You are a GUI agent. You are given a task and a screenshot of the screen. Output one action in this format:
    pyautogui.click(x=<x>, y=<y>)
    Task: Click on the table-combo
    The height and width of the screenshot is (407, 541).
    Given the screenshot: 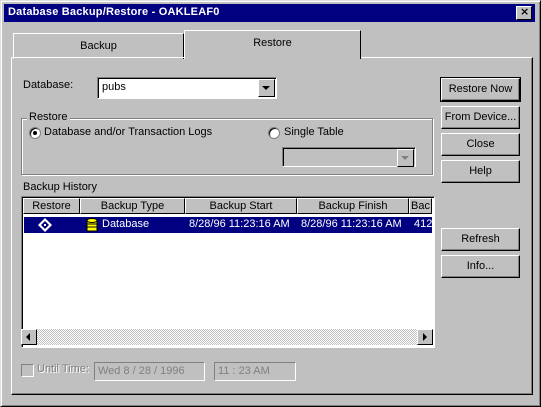 What is the action you would take?
    pyautogui.click(x=349, y=157)
    